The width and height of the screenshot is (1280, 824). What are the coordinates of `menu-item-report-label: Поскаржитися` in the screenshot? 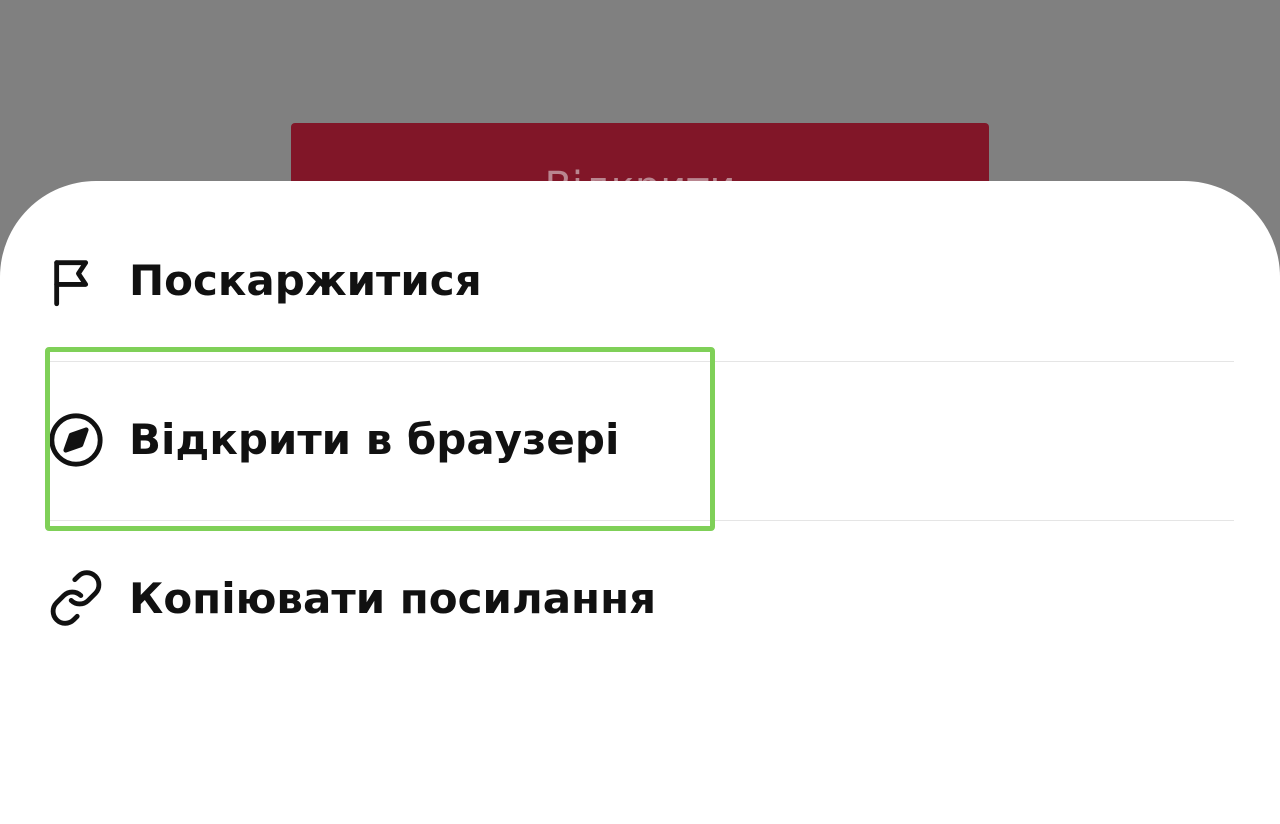 It's located at (305, 280).